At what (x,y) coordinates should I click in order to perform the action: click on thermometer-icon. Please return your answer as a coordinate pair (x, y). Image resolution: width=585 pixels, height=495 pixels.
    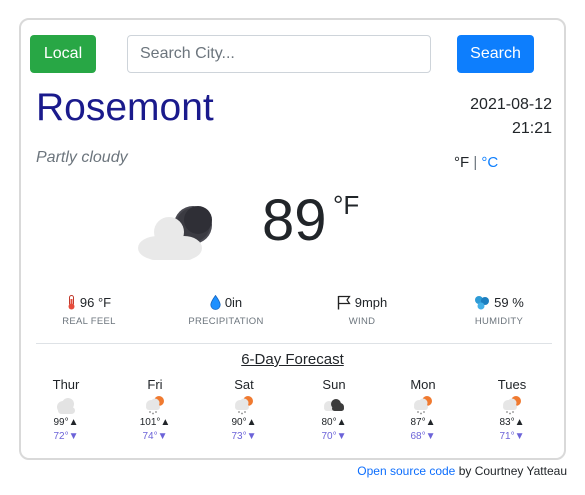
    Looking at the image, I should click on (71, 301).